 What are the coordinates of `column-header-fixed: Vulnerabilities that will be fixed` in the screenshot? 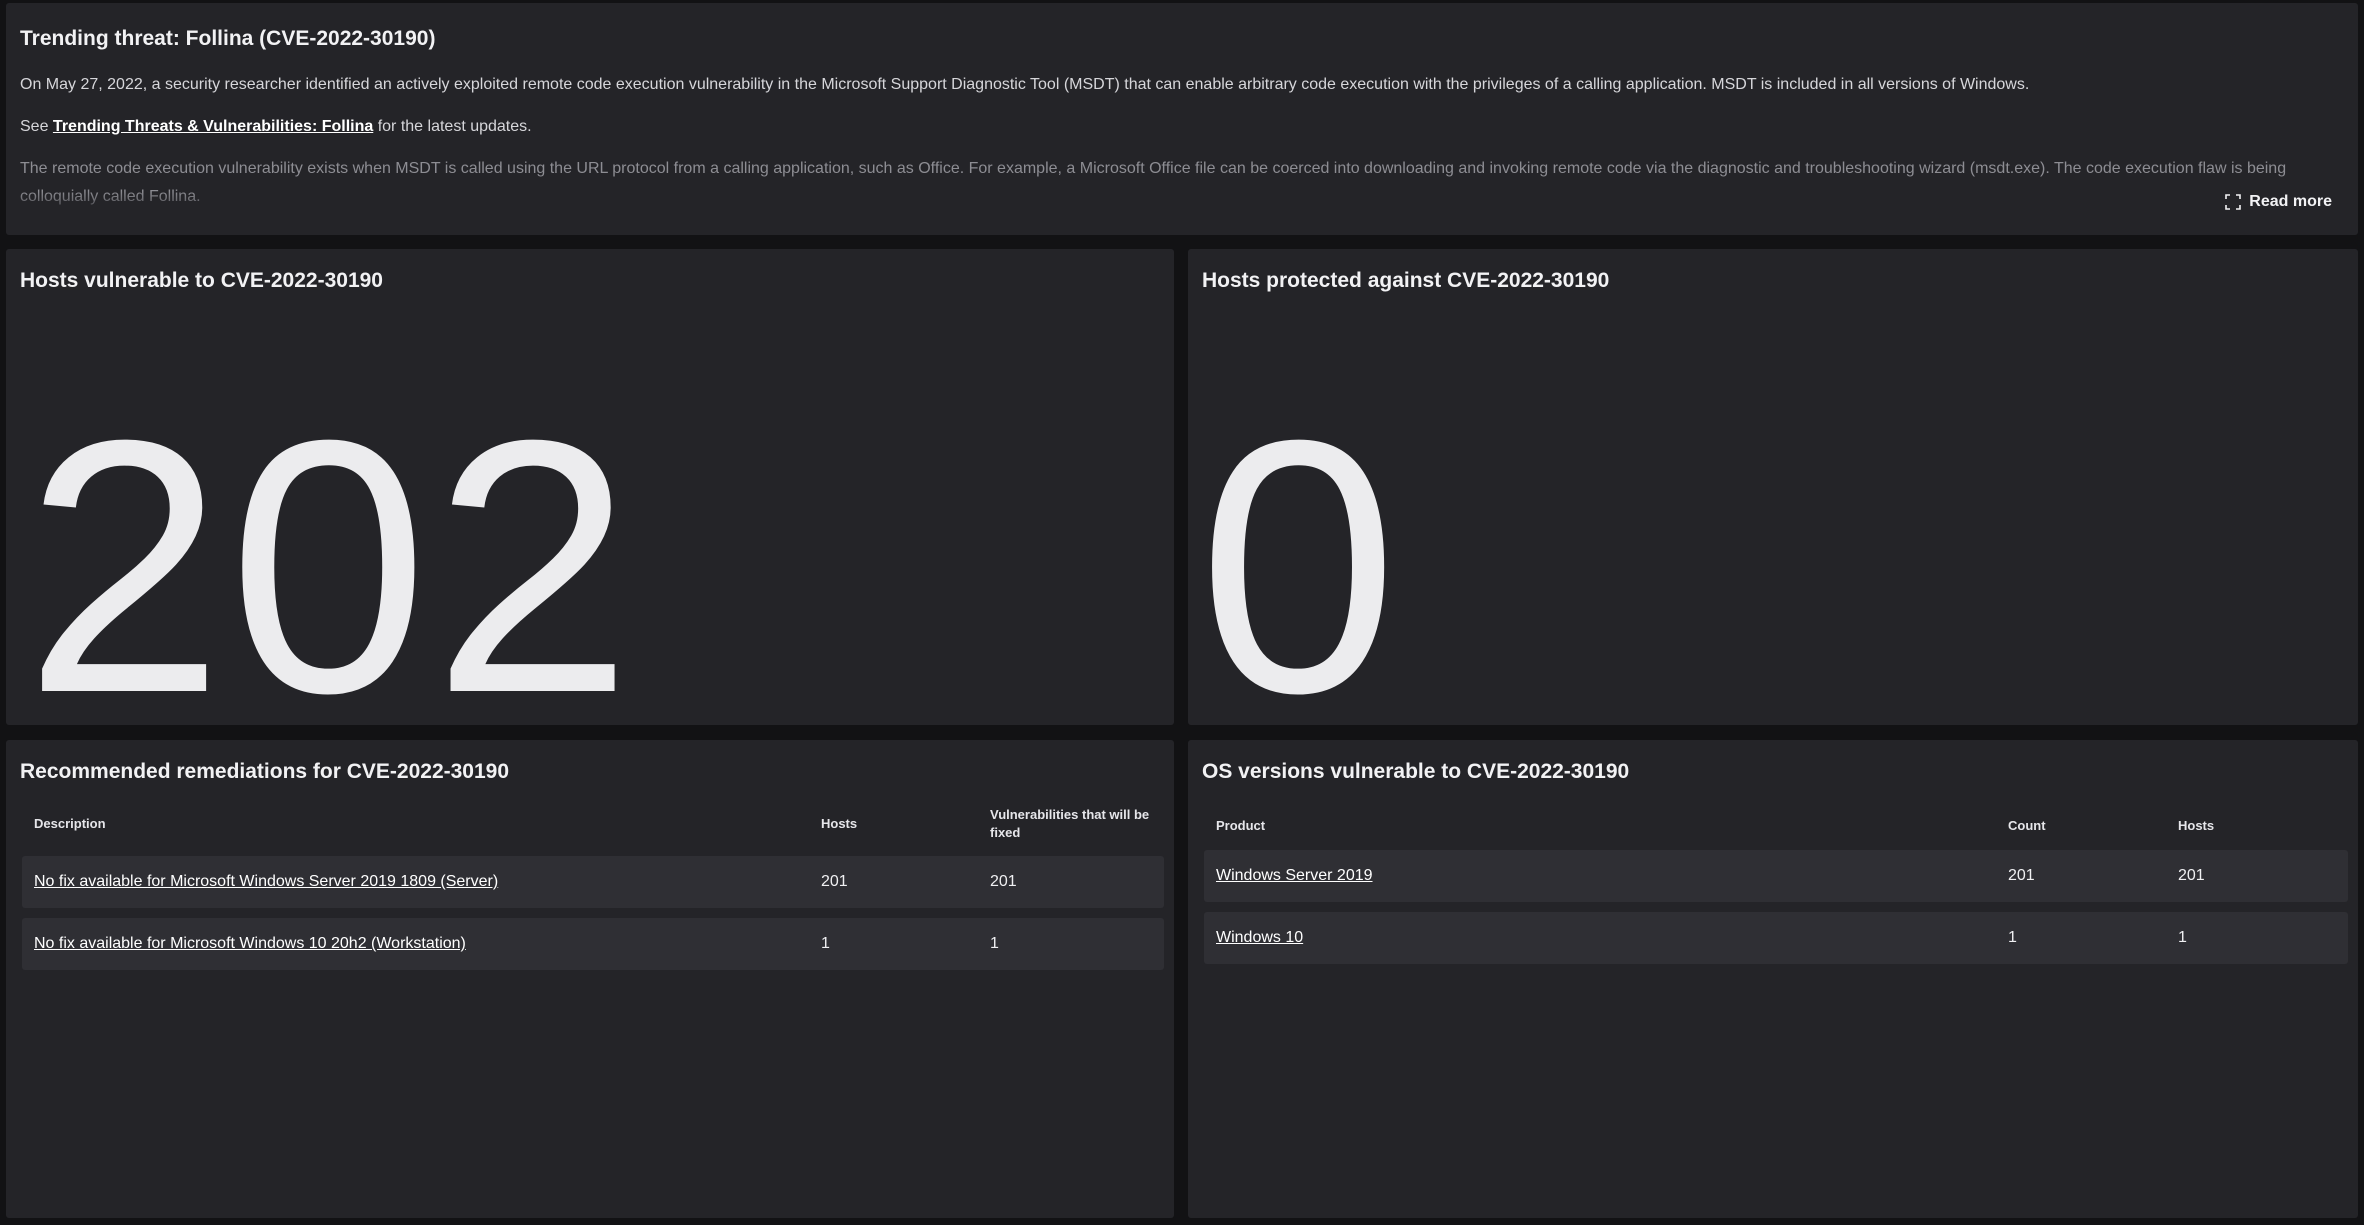 It's located at (1070, 823).